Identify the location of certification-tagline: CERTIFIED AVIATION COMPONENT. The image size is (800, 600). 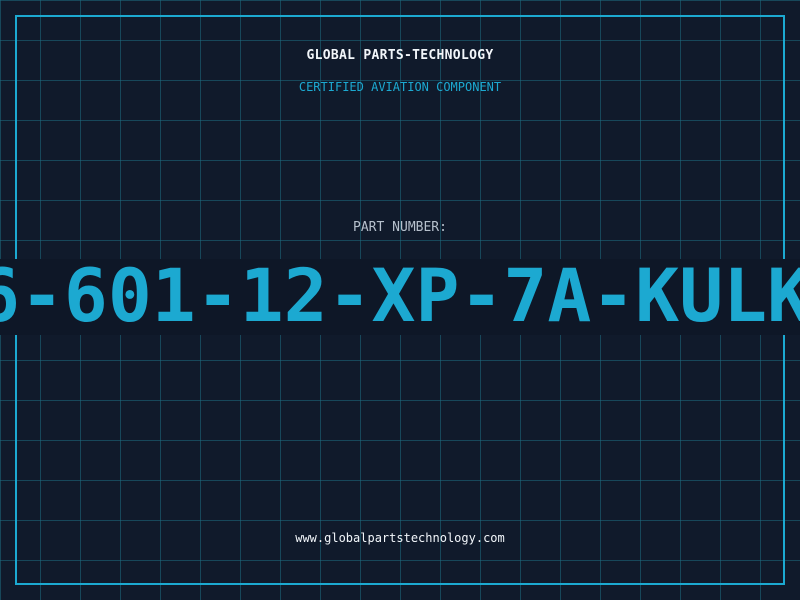
(400, 87).